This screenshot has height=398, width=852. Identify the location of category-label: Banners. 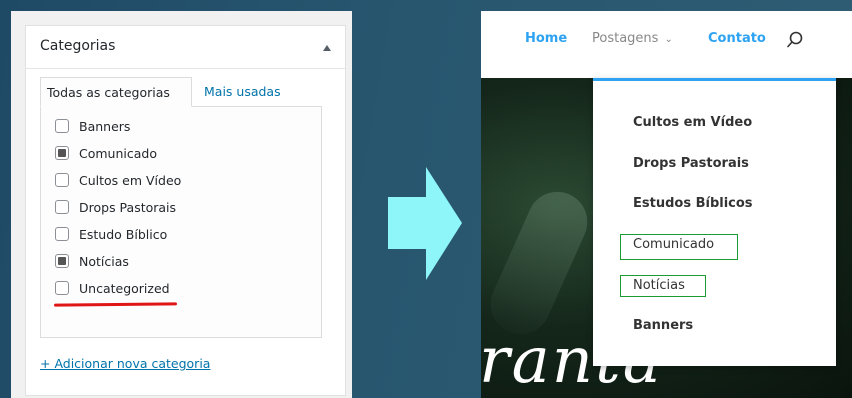
(105, 126).